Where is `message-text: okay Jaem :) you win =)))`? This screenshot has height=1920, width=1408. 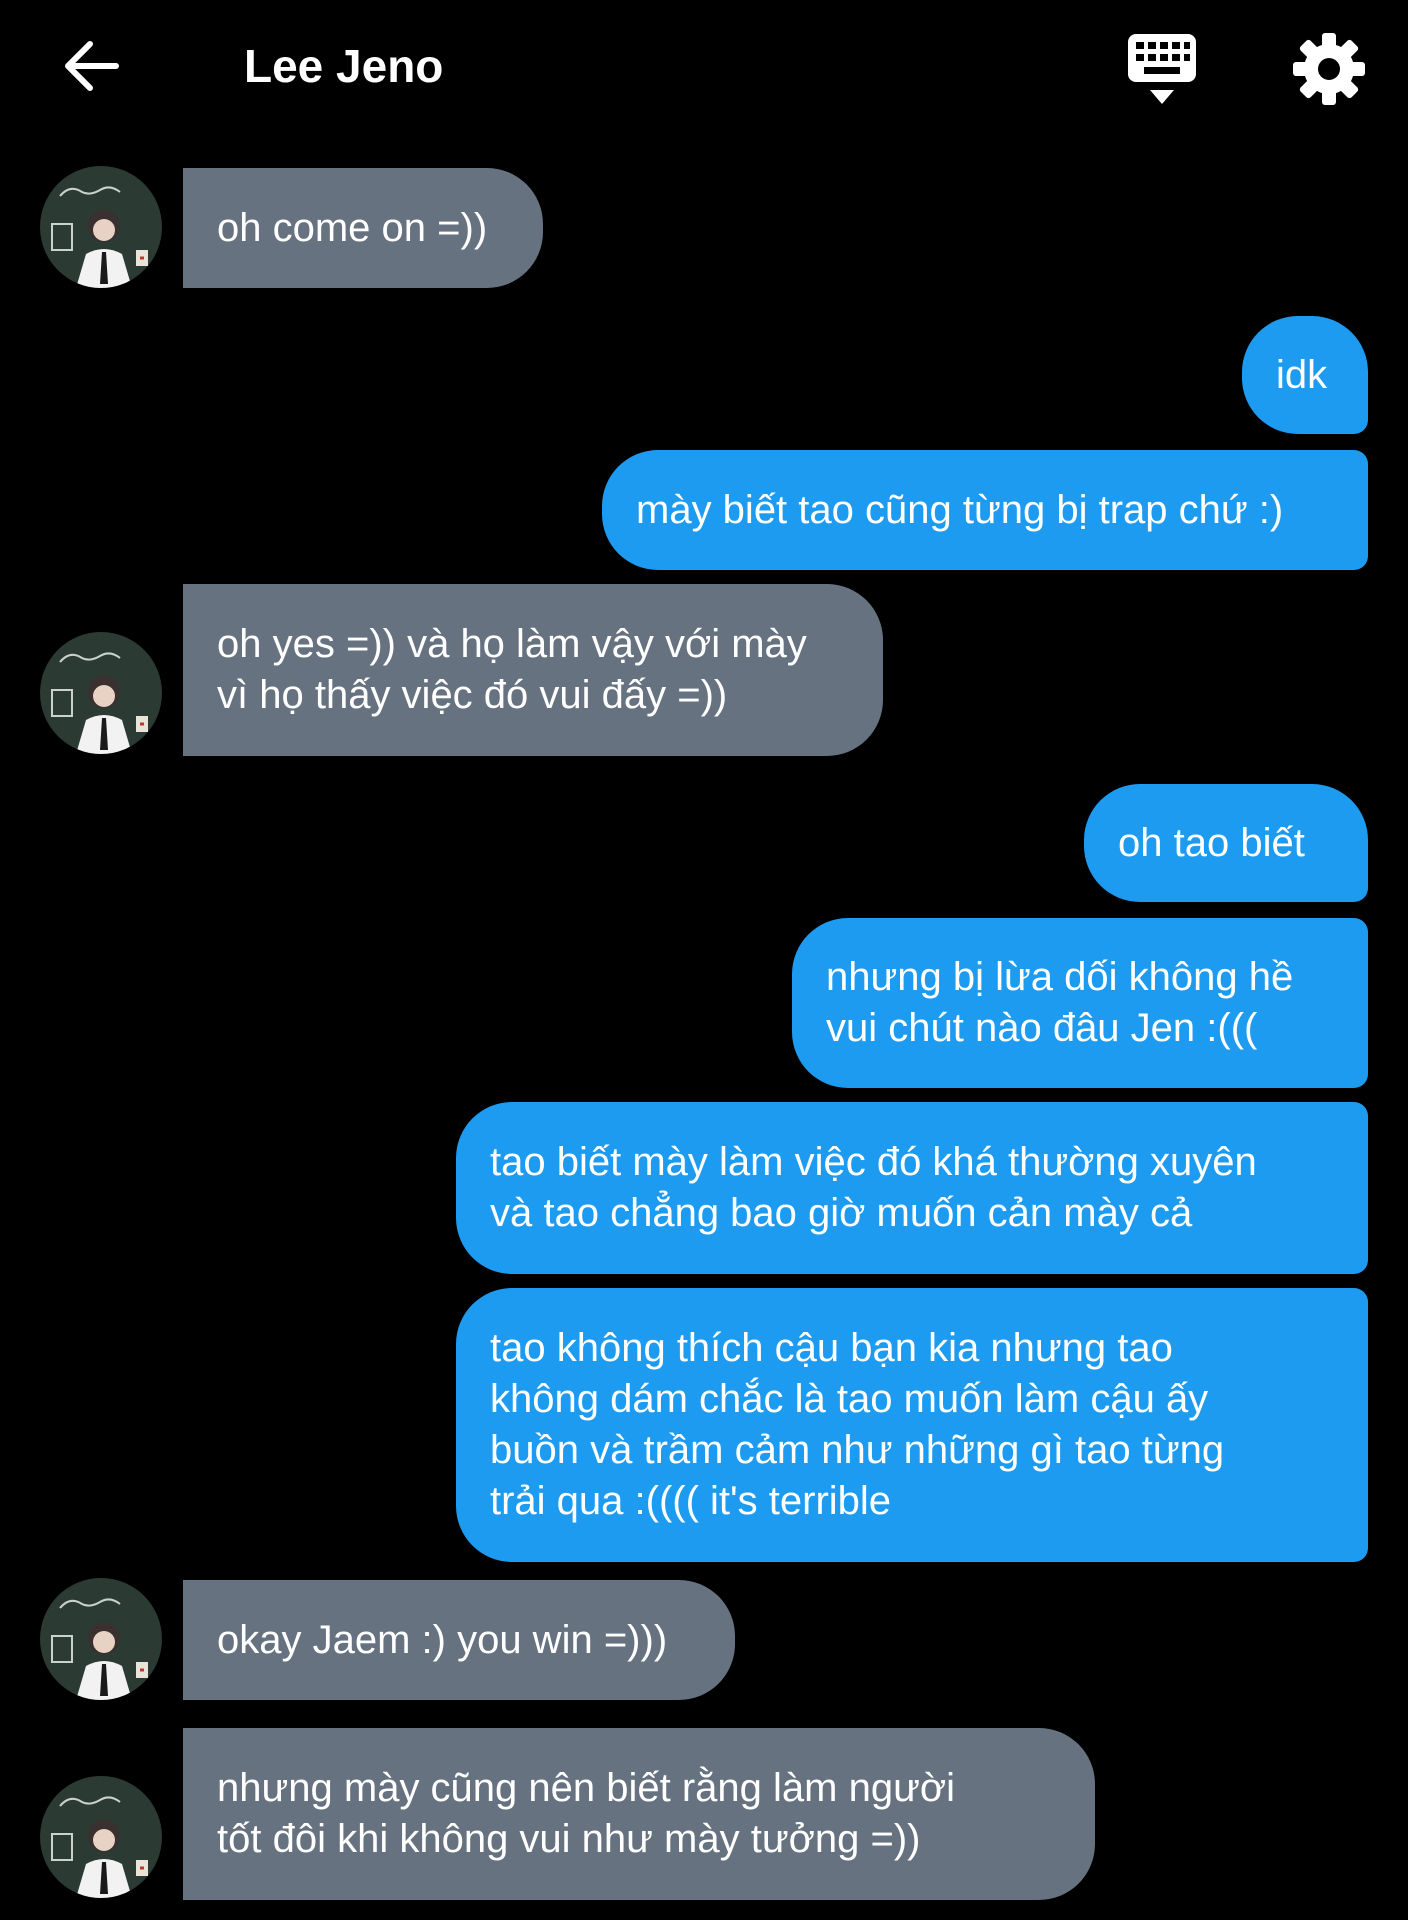 message-text: okay Jaem :) you win =))) is located at coordinates (442, 1639).